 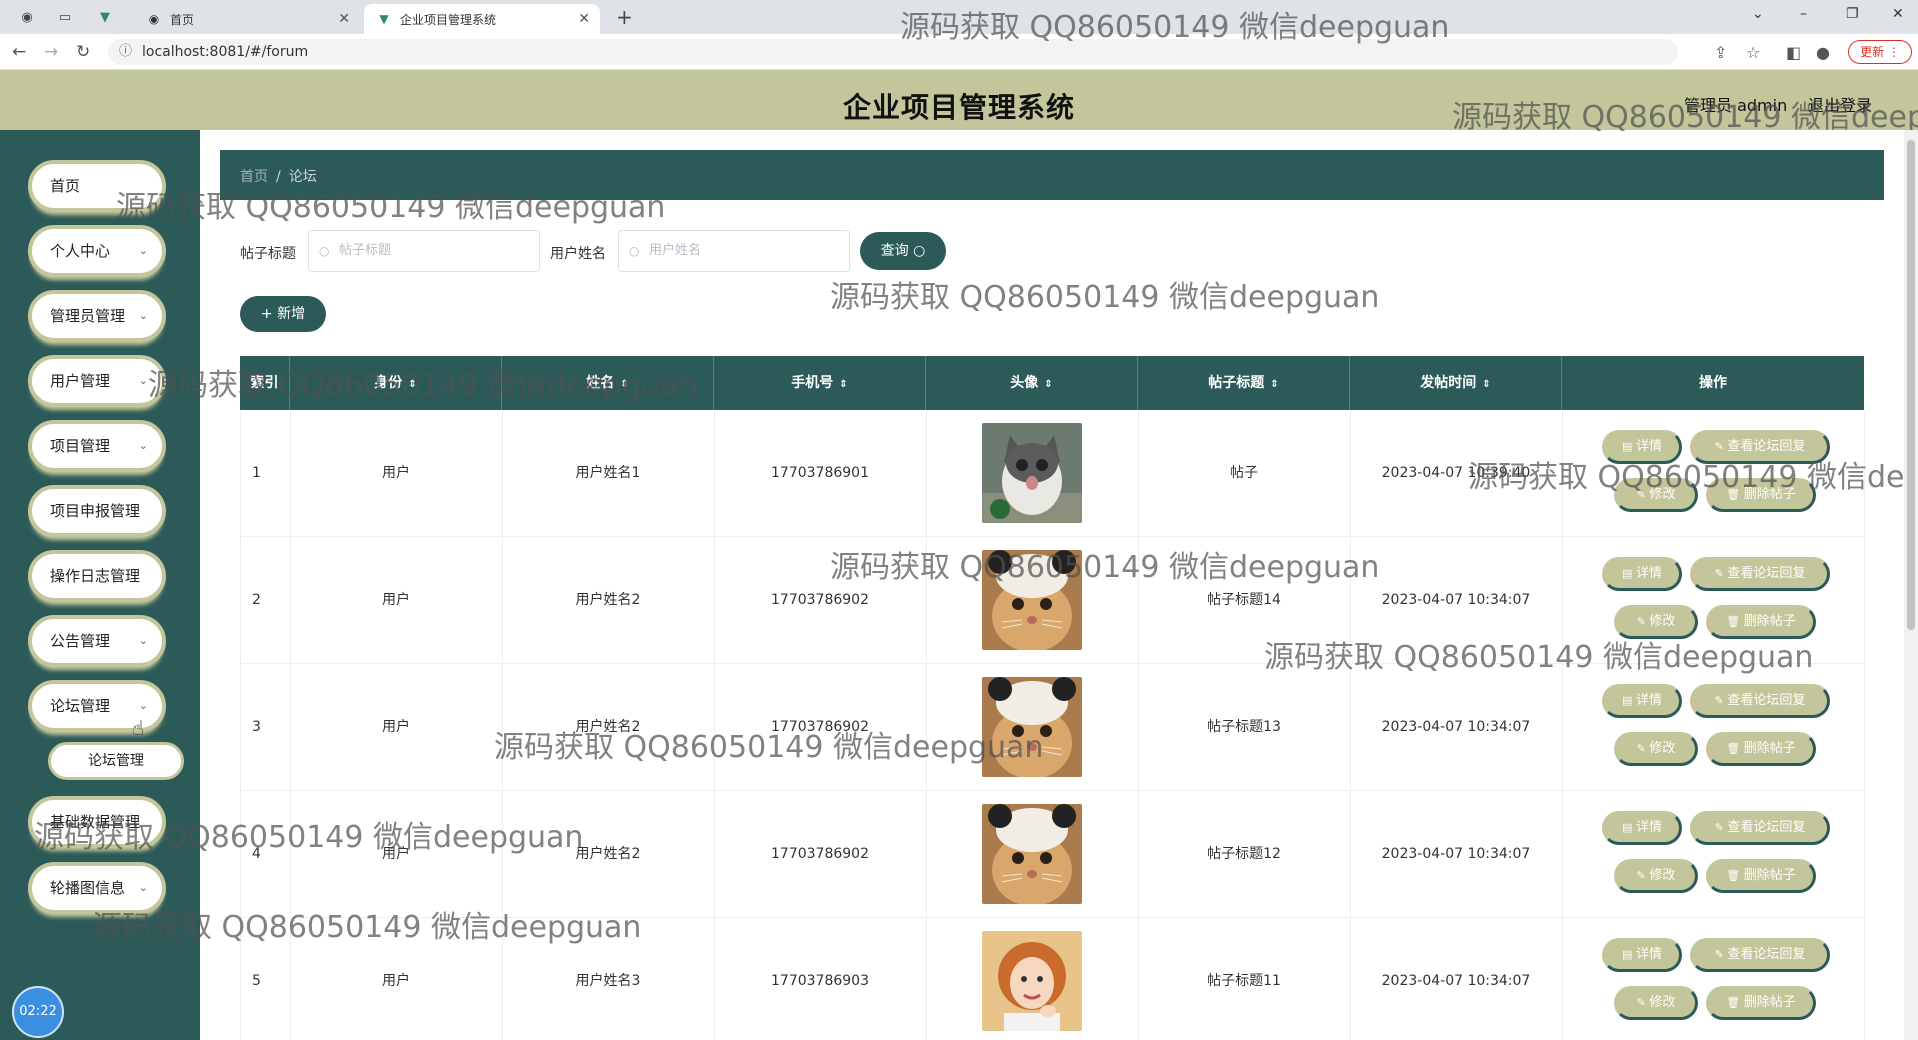 I want to click on column-post-title: 帖子标题 ⇕, so click(x=1244, y=383).